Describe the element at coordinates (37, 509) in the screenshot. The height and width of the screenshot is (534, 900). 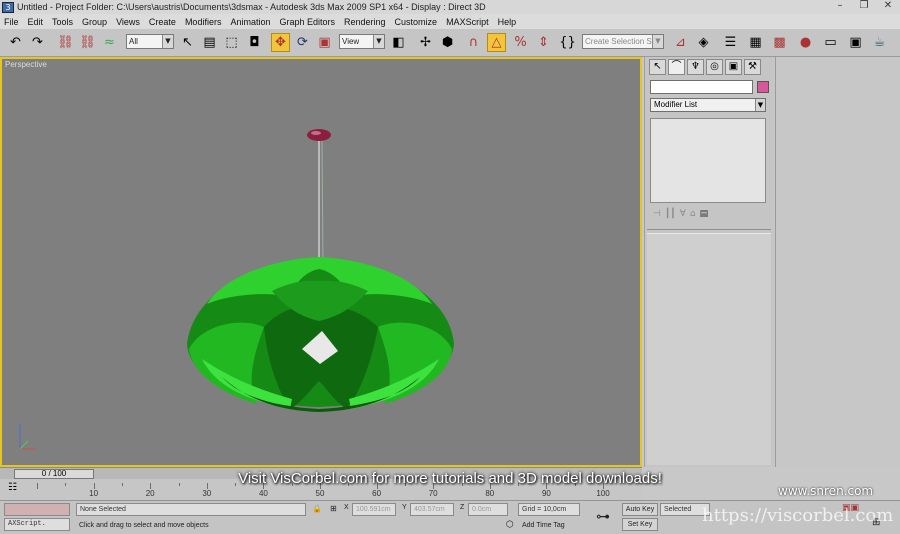
I see `maxscript-mini-listener` at that location.